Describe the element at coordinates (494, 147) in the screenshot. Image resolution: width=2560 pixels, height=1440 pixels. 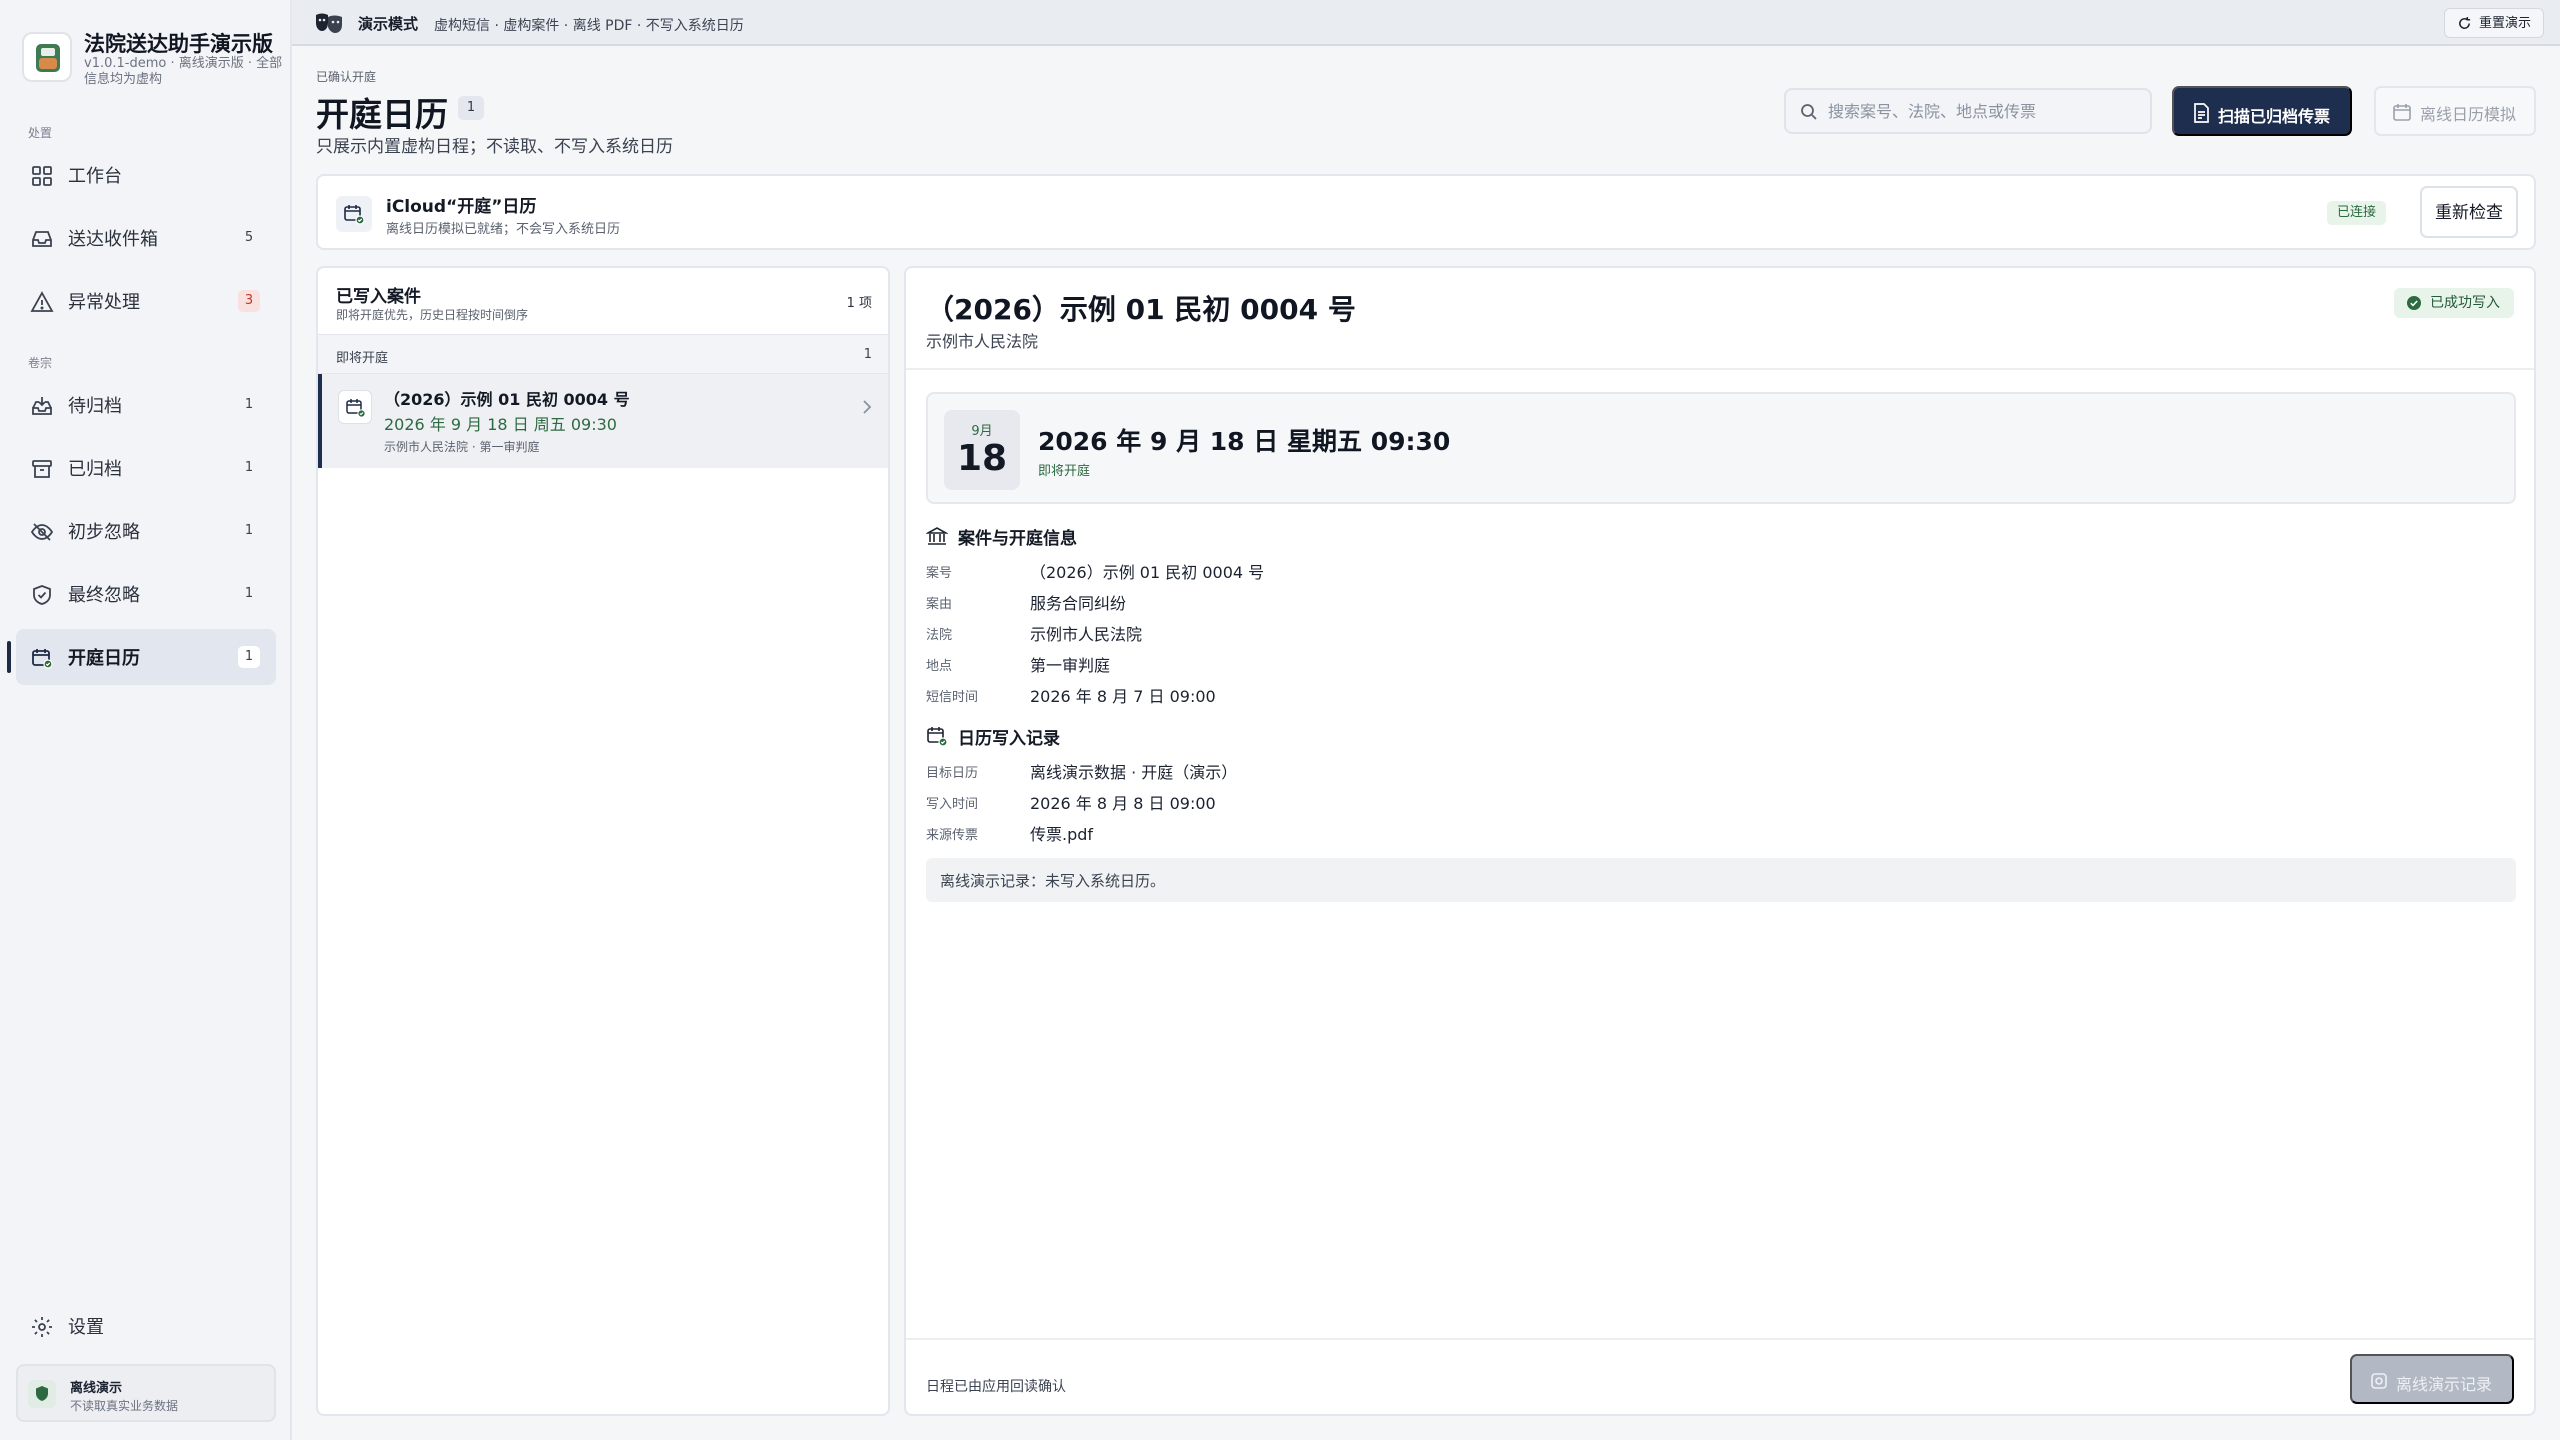
I see `page-subtitle: 只展示内置虚构日程；不读取、不写入系统日历` at that location.